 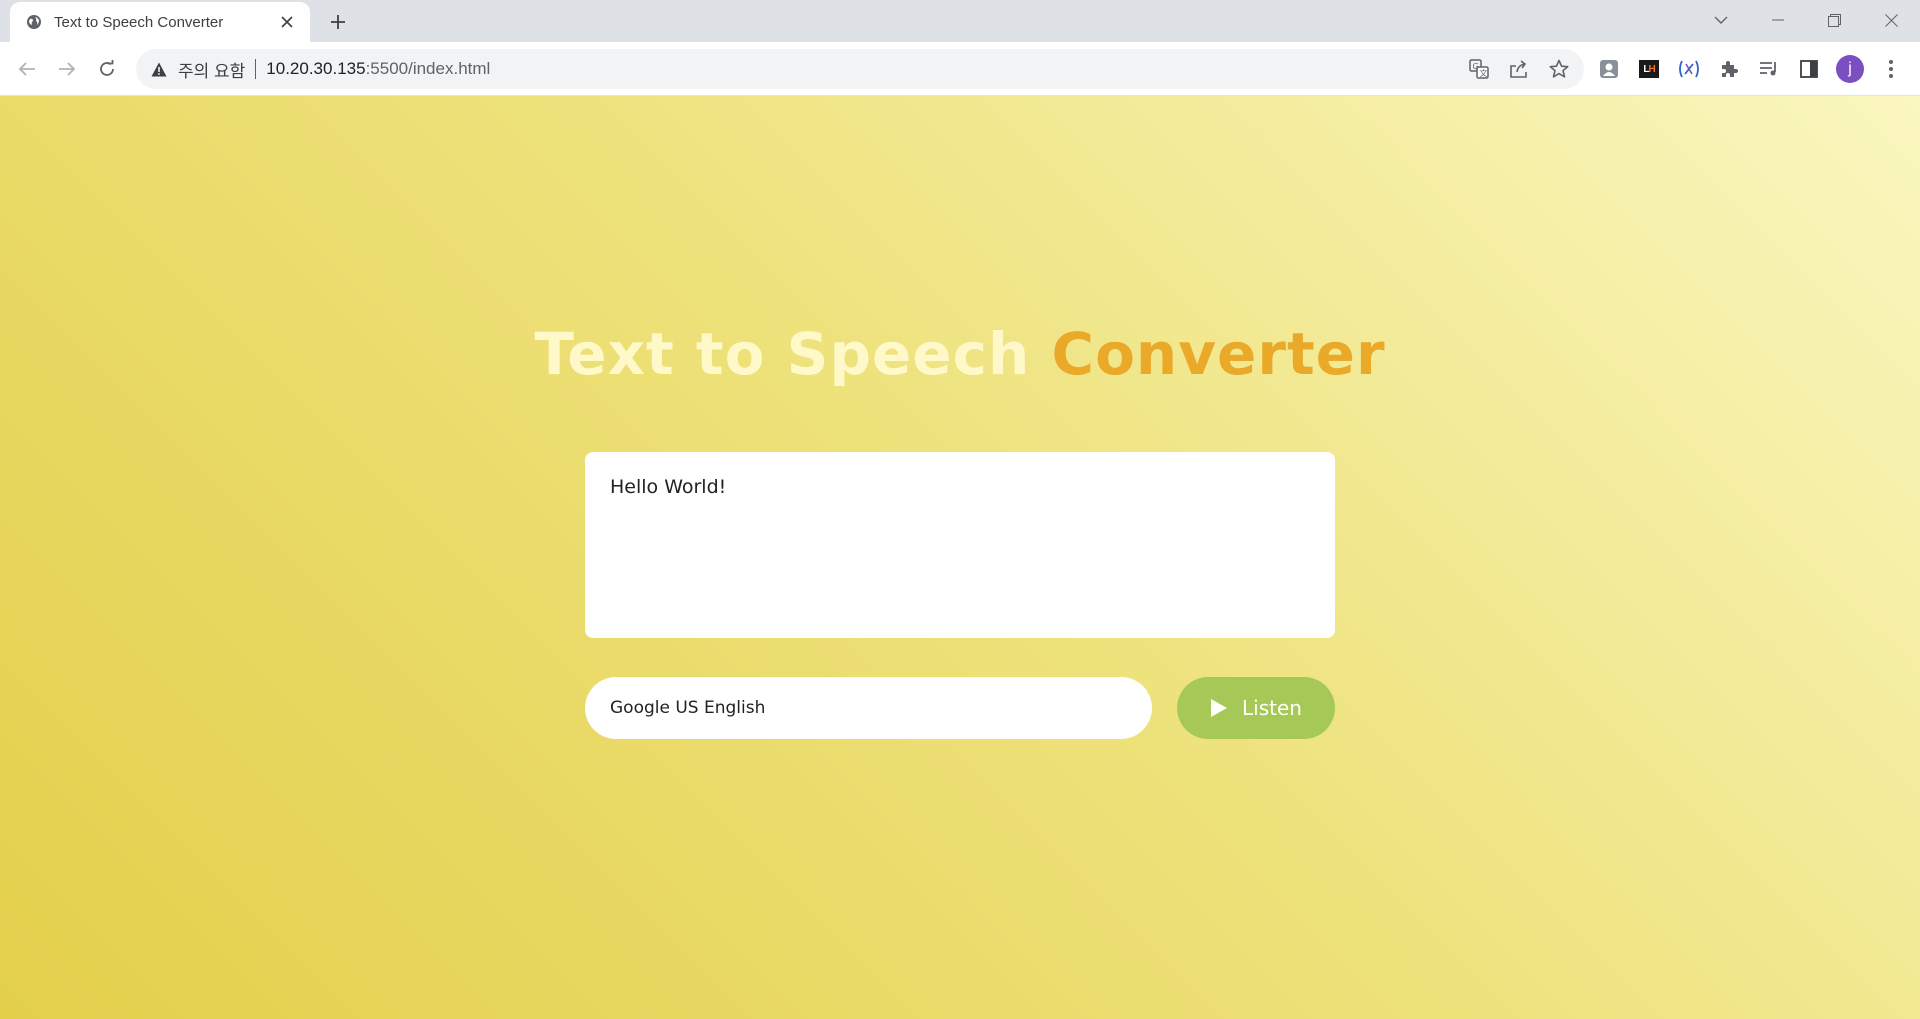 What do you see at coordinates (1559, 69) in the screenshot?
I see `bookmark-star-icon` at bounding box center [1559, 69].